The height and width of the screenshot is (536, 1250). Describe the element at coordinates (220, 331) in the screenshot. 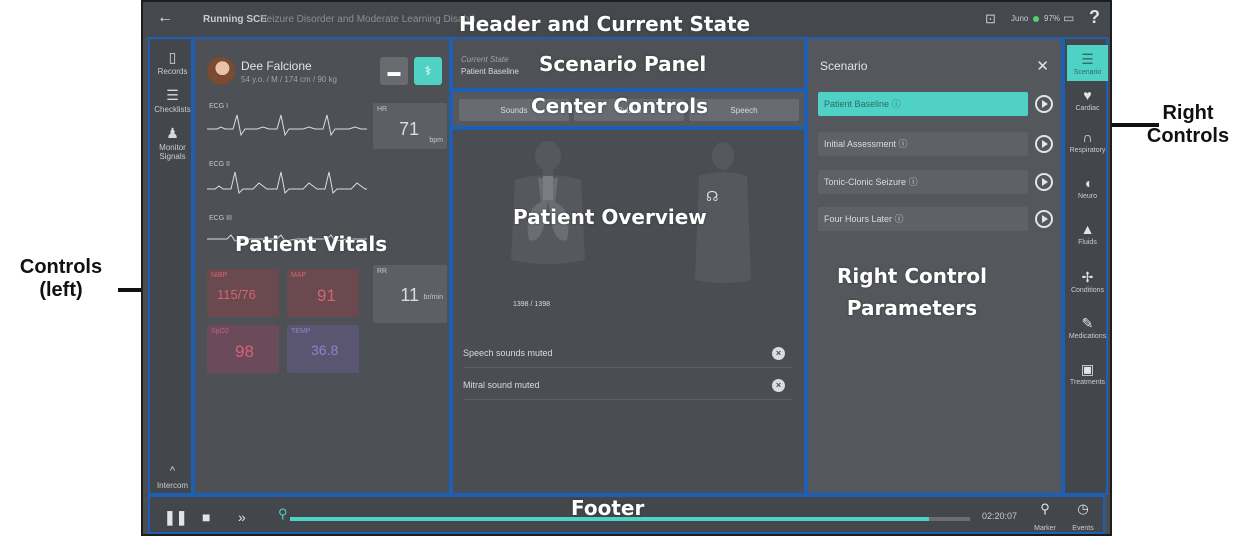

I see `spo2-label: SpO2` at that location.